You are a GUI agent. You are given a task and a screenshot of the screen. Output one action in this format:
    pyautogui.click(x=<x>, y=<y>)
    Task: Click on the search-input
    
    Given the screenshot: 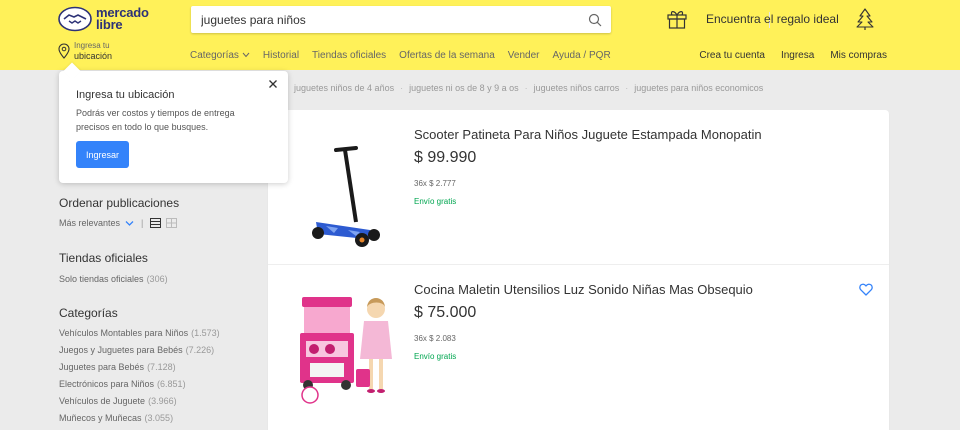 What is the action you would take?
    pyautogui.click(x=384, y=19)
    